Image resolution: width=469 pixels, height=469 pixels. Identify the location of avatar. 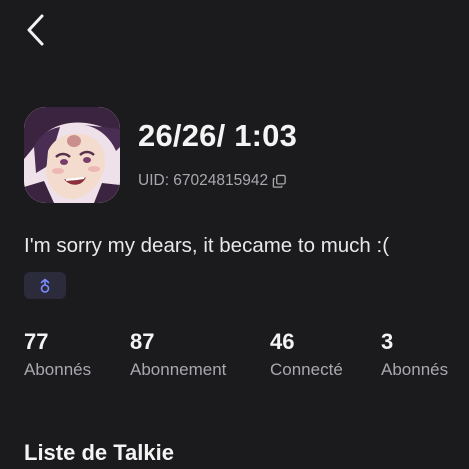
(72, 155).